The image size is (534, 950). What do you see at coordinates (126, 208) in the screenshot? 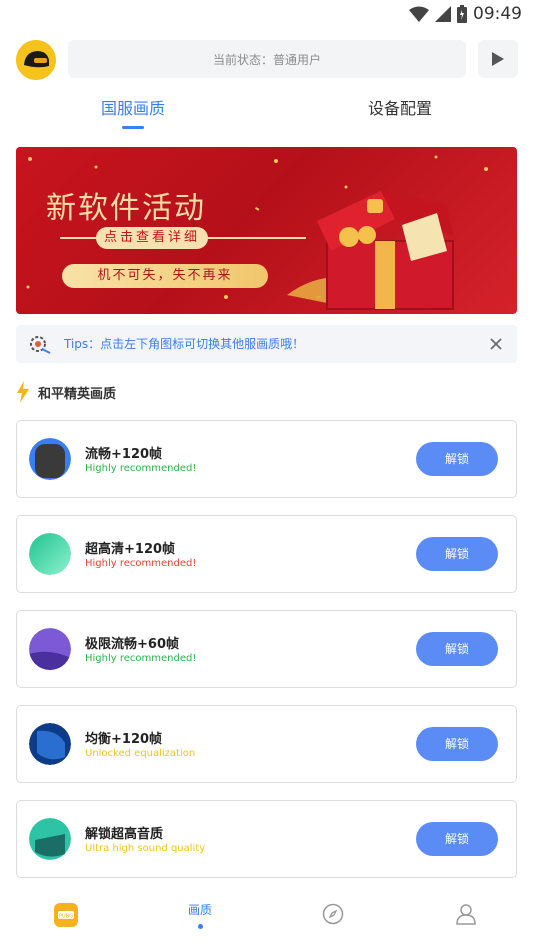
I see `banner-title: 新软件活动` at bounding box center [126, 208].